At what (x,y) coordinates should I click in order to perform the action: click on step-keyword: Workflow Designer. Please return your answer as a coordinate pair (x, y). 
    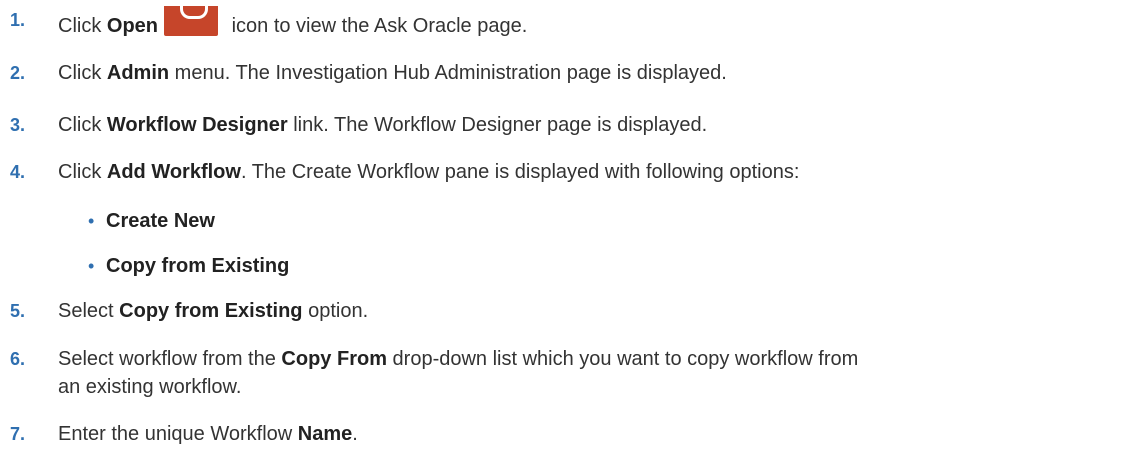
    Looking at the image, I should click on (197, 125).